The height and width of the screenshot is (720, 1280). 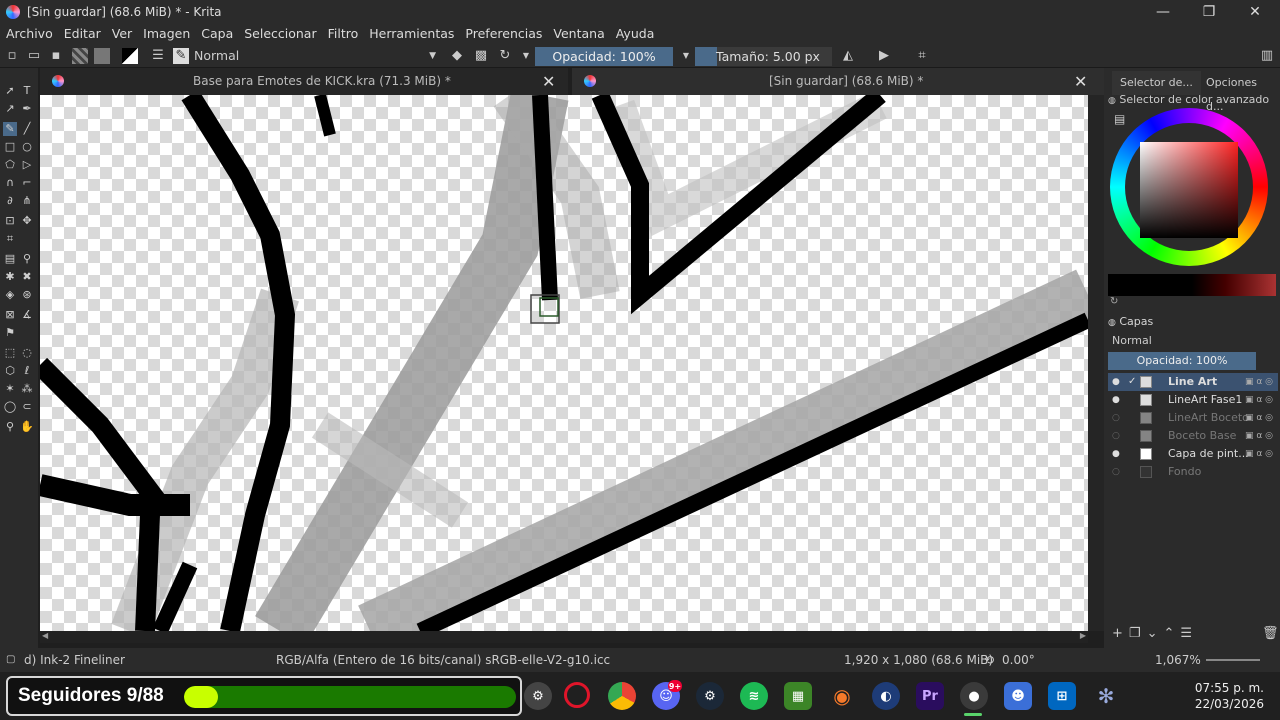 I want to click on dynamic-brush-icon: ∂, so click(x=10, y=201).